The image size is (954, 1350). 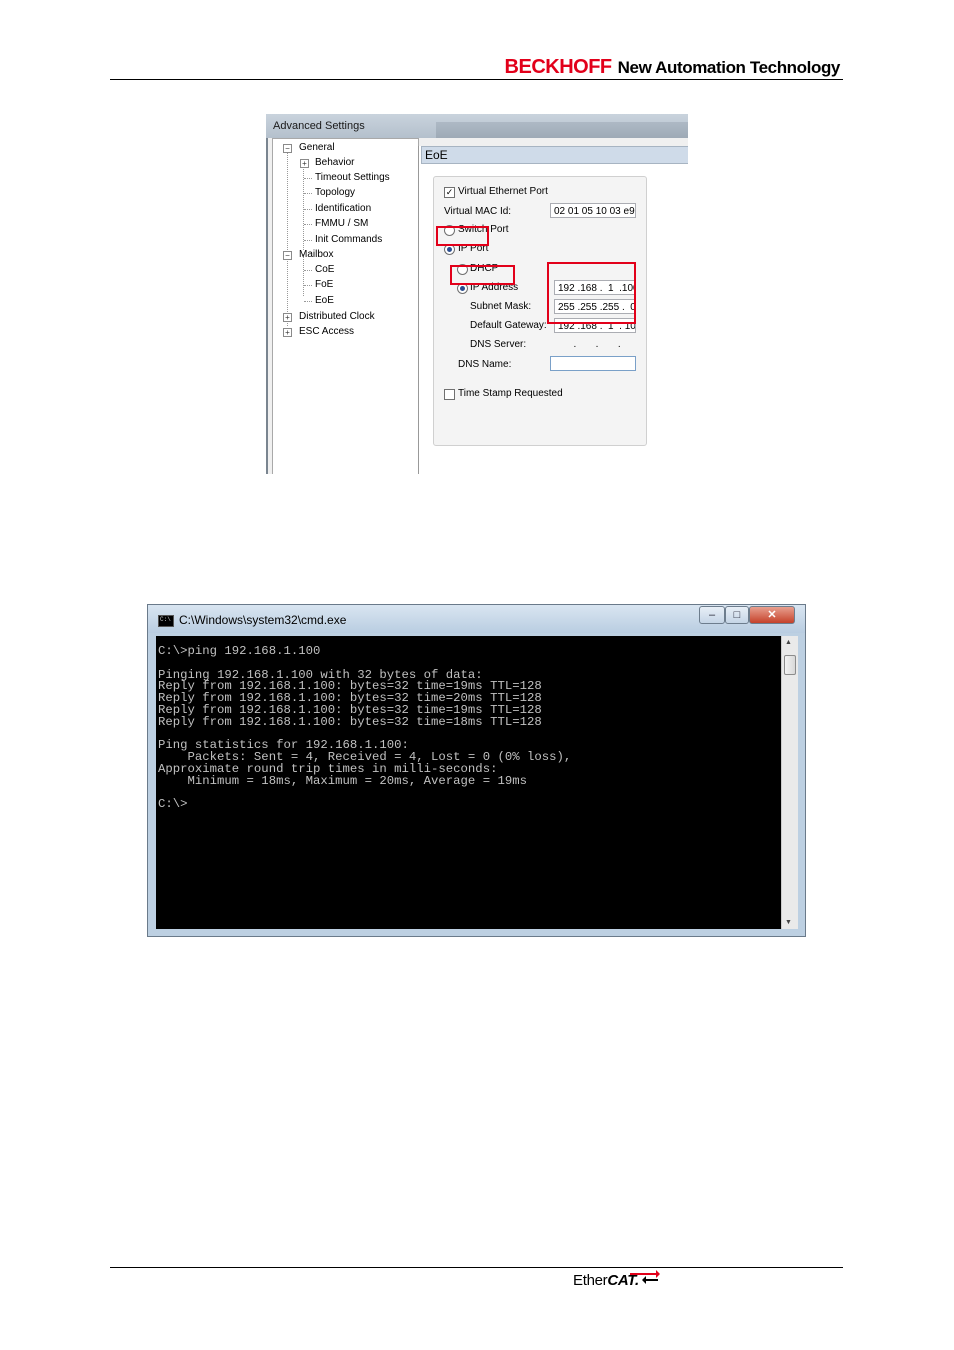 What do you see at coordinates (510, 393) in the screenshot?
I see `time-stamp-label: Time Stamp Requested` at bounding box center [510, 393].